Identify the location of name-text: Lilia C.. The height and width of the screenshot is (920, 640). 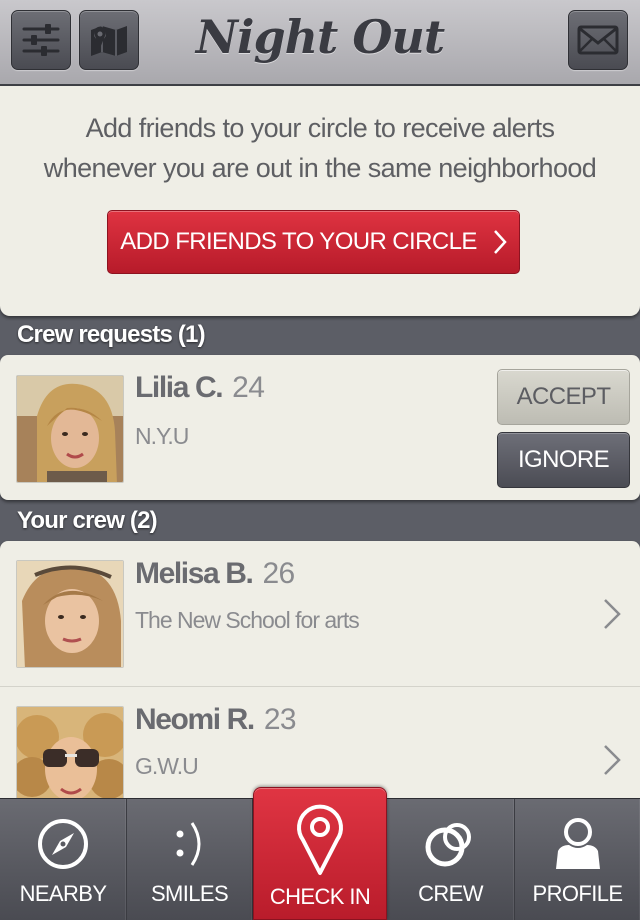
(179, 387).